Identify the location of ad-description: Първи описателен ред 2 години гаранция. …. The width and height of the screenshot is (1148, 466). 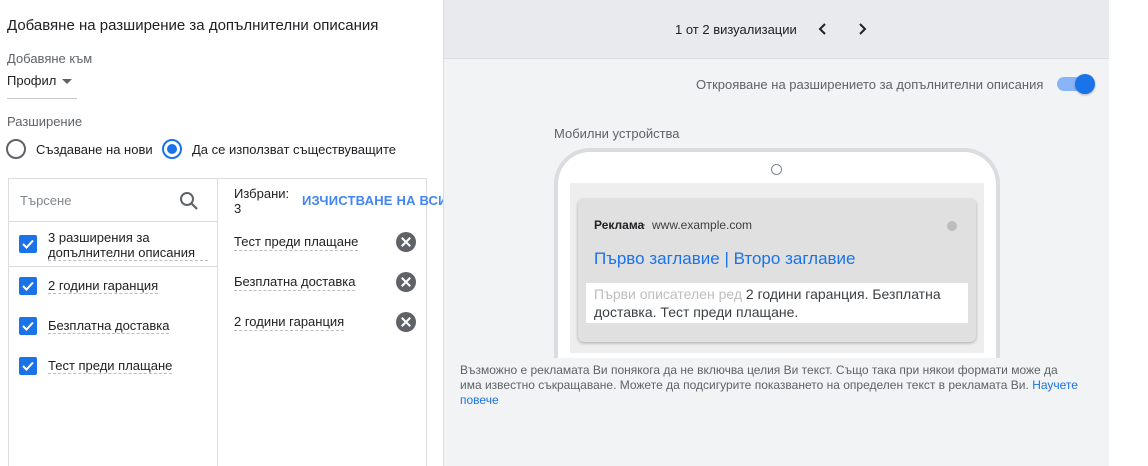
(777, 303).